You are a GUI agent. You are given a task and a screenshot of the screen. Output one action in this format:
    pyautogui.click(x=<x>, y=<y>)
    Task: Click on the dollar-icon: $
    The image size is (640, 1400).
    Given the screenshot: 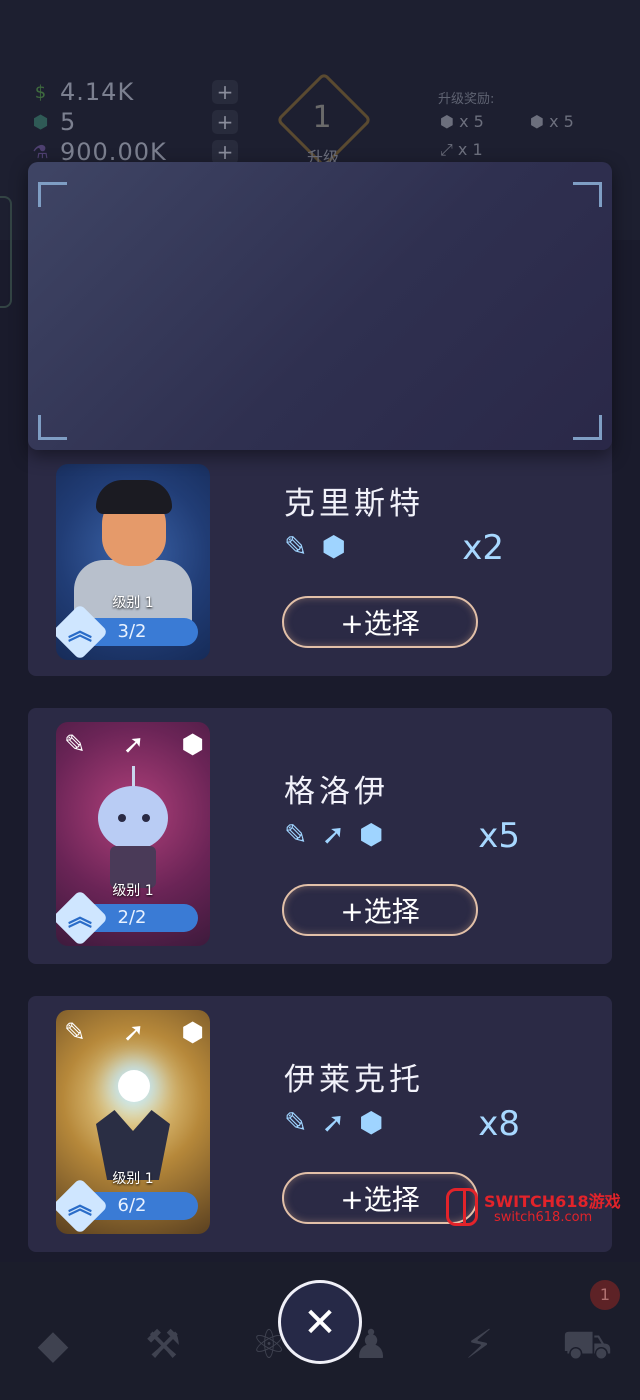 What is the action you would take?
    pyautogui.click(x=41, y=92)
    